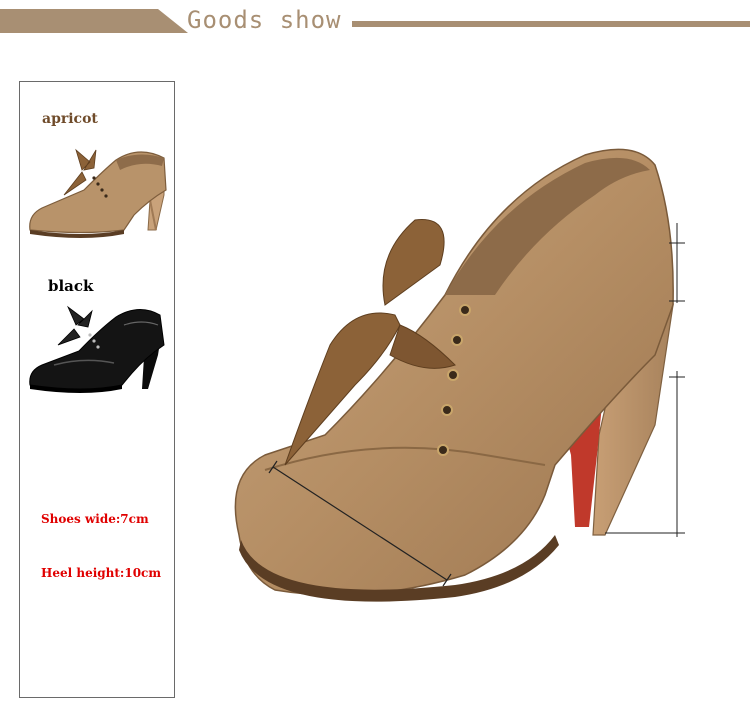 The height and width of the screenshot is (705, 750). What do you see at coordinates (98, 180) in the screenshot?
I see `apricot-shoe-thumbnail` at bounding box center [98, 180].